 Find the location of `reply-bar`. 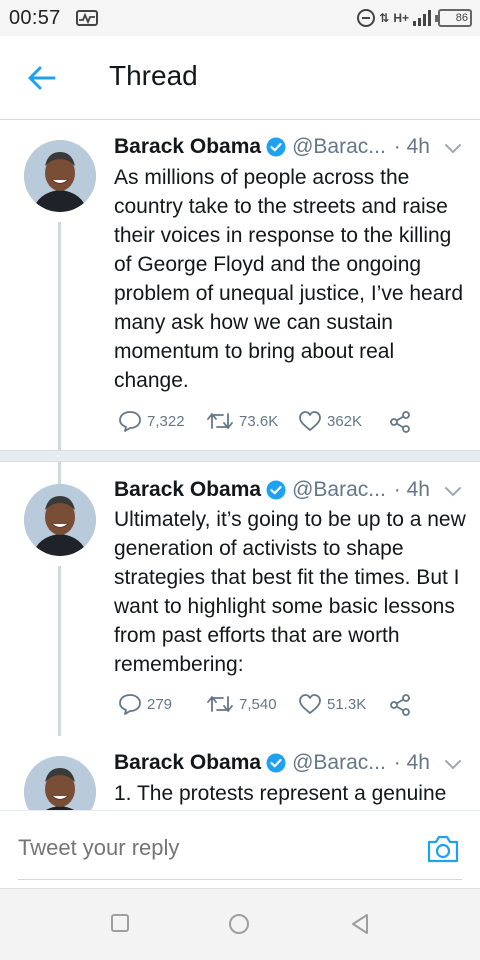

reply-bar is located at coordinates (240, 849).